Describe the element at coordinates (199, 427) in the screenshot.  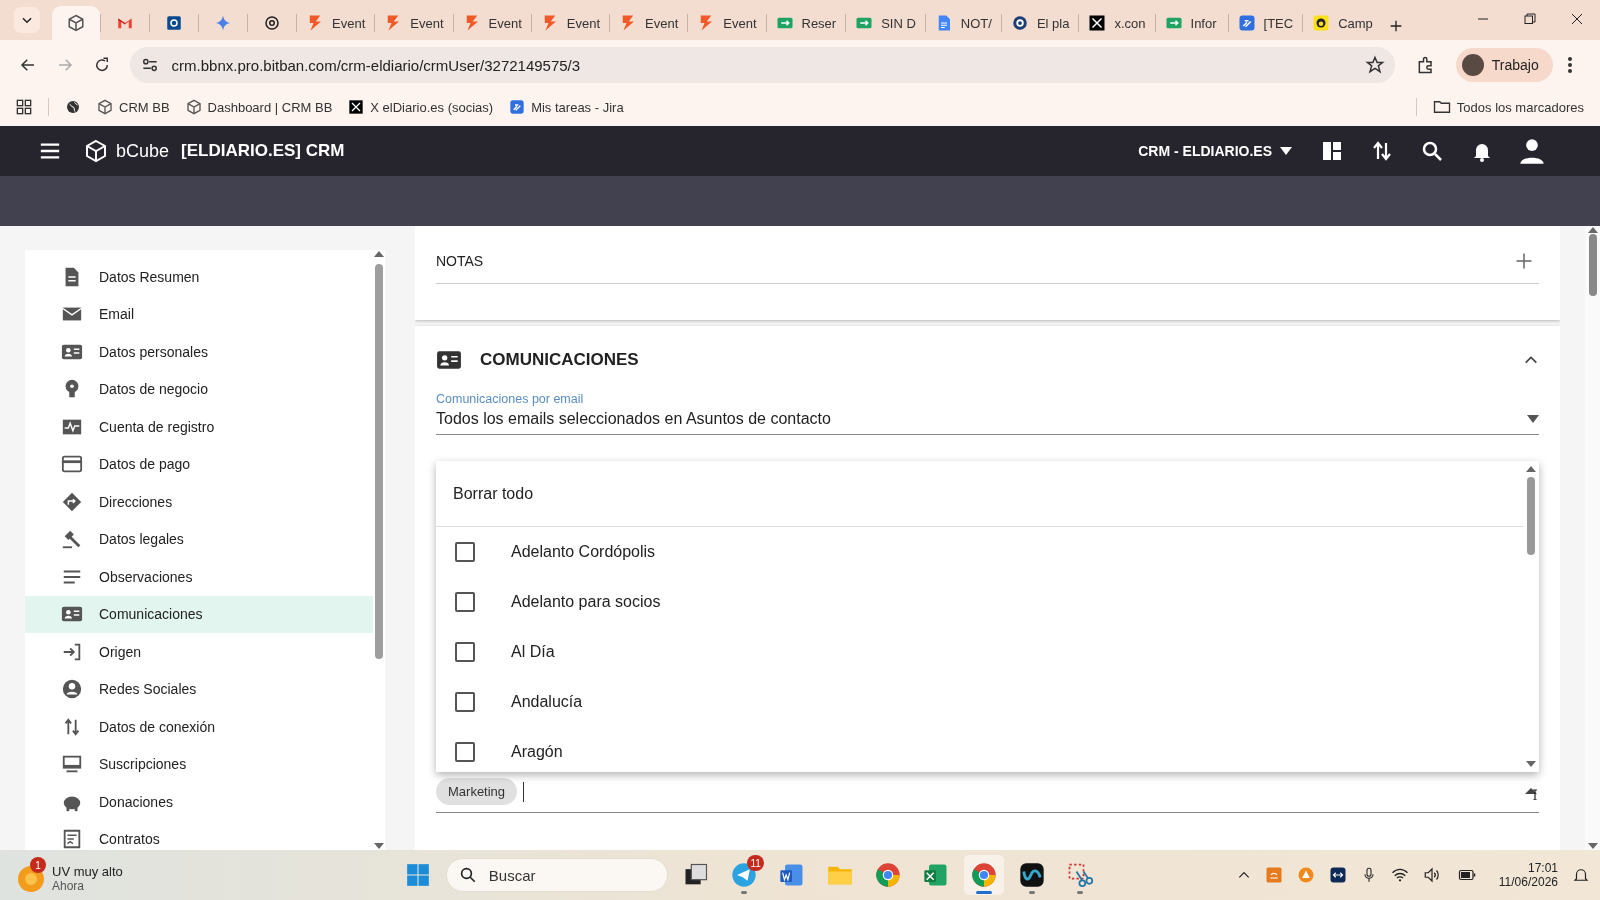
I see `sidebar-item: Cuenta de registro` at that location.